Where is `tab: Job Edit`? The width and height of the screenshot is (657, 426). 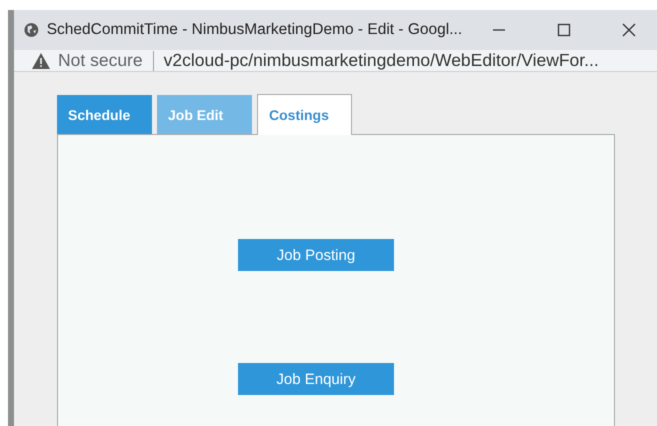
tab: Job Edit is located at coordinates (204, 114).